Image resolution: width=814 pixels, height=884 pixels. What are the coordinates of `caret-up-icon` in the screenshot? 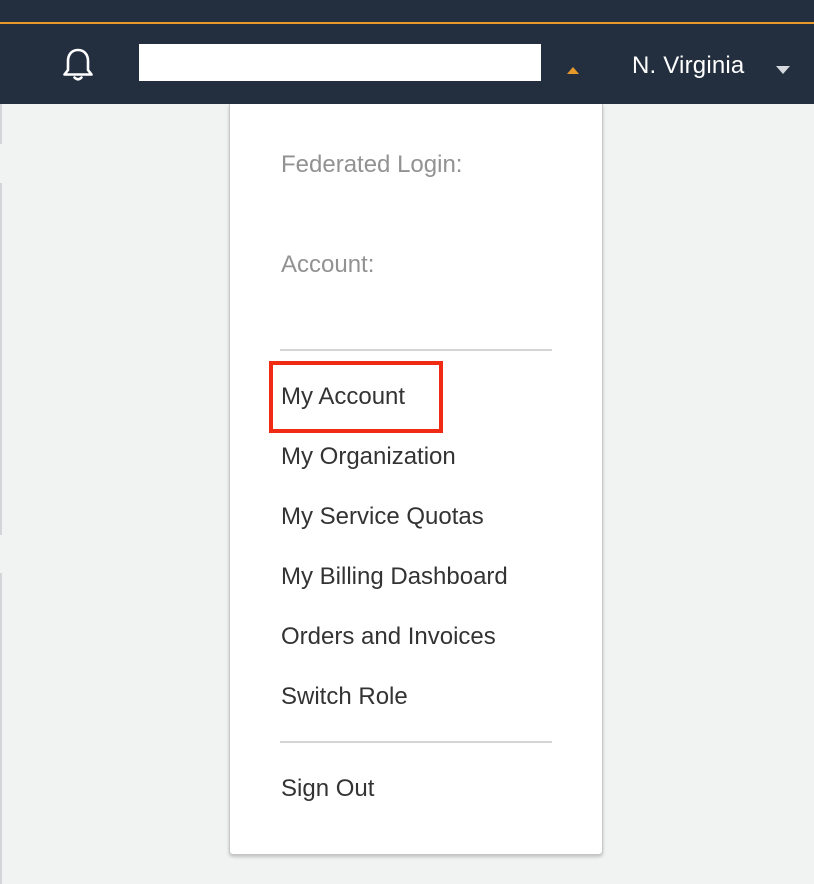 It's located at (573, 68).